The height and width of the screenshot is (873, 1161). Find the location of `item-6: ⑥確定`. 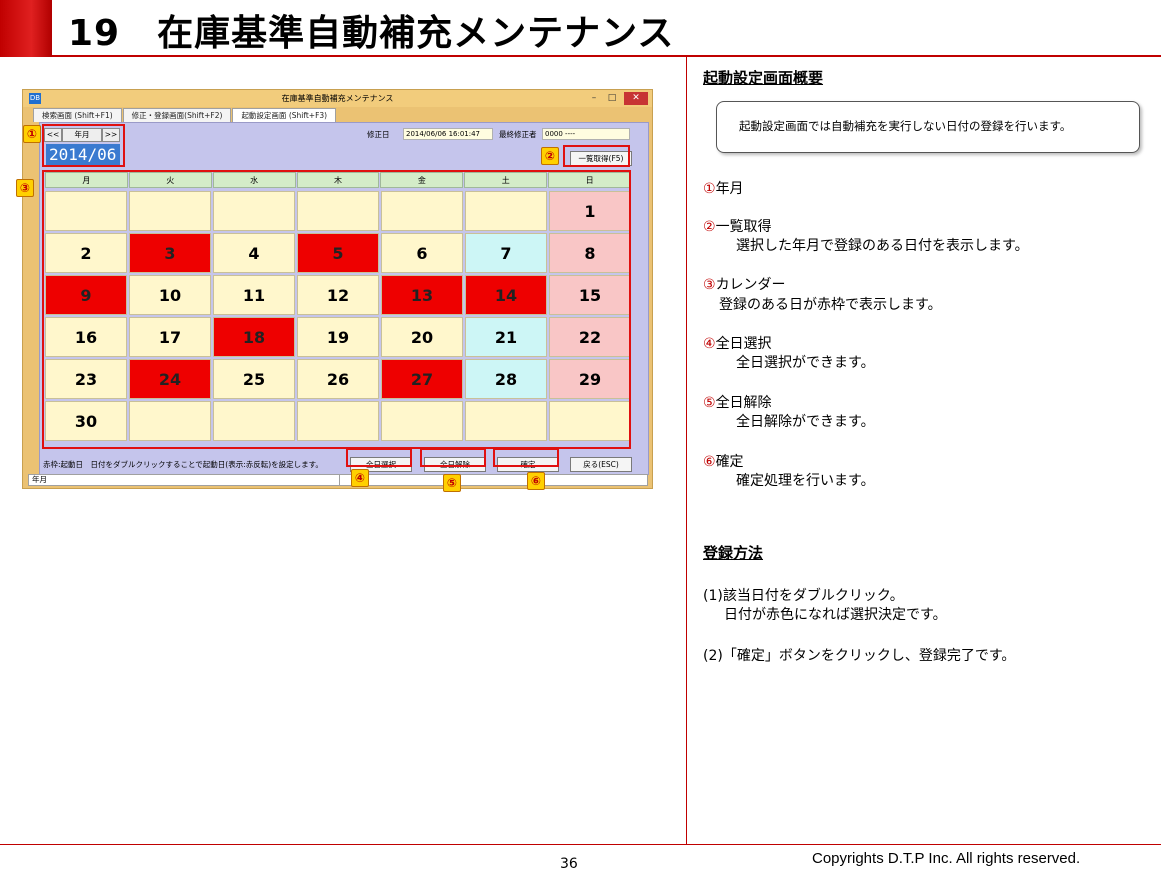

item-6: ⑥確定 is located at coordinates (723, 461).